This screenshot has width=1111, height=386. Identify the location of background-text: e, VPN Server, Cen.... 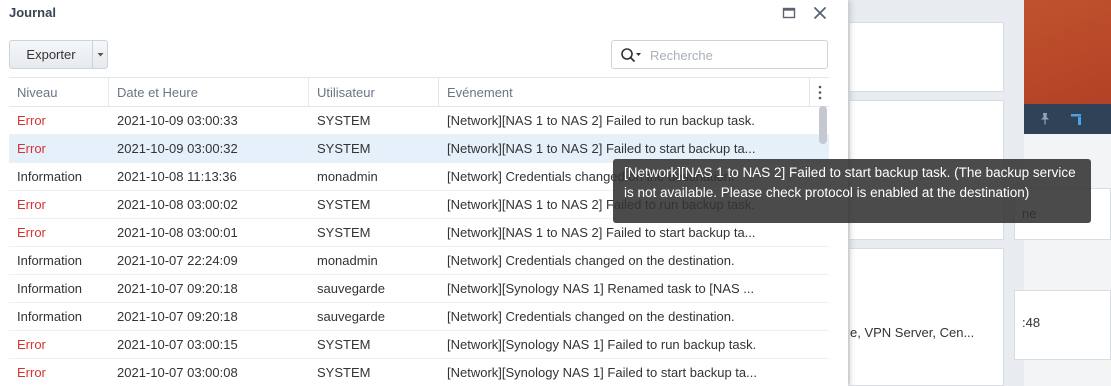
(912, 332).